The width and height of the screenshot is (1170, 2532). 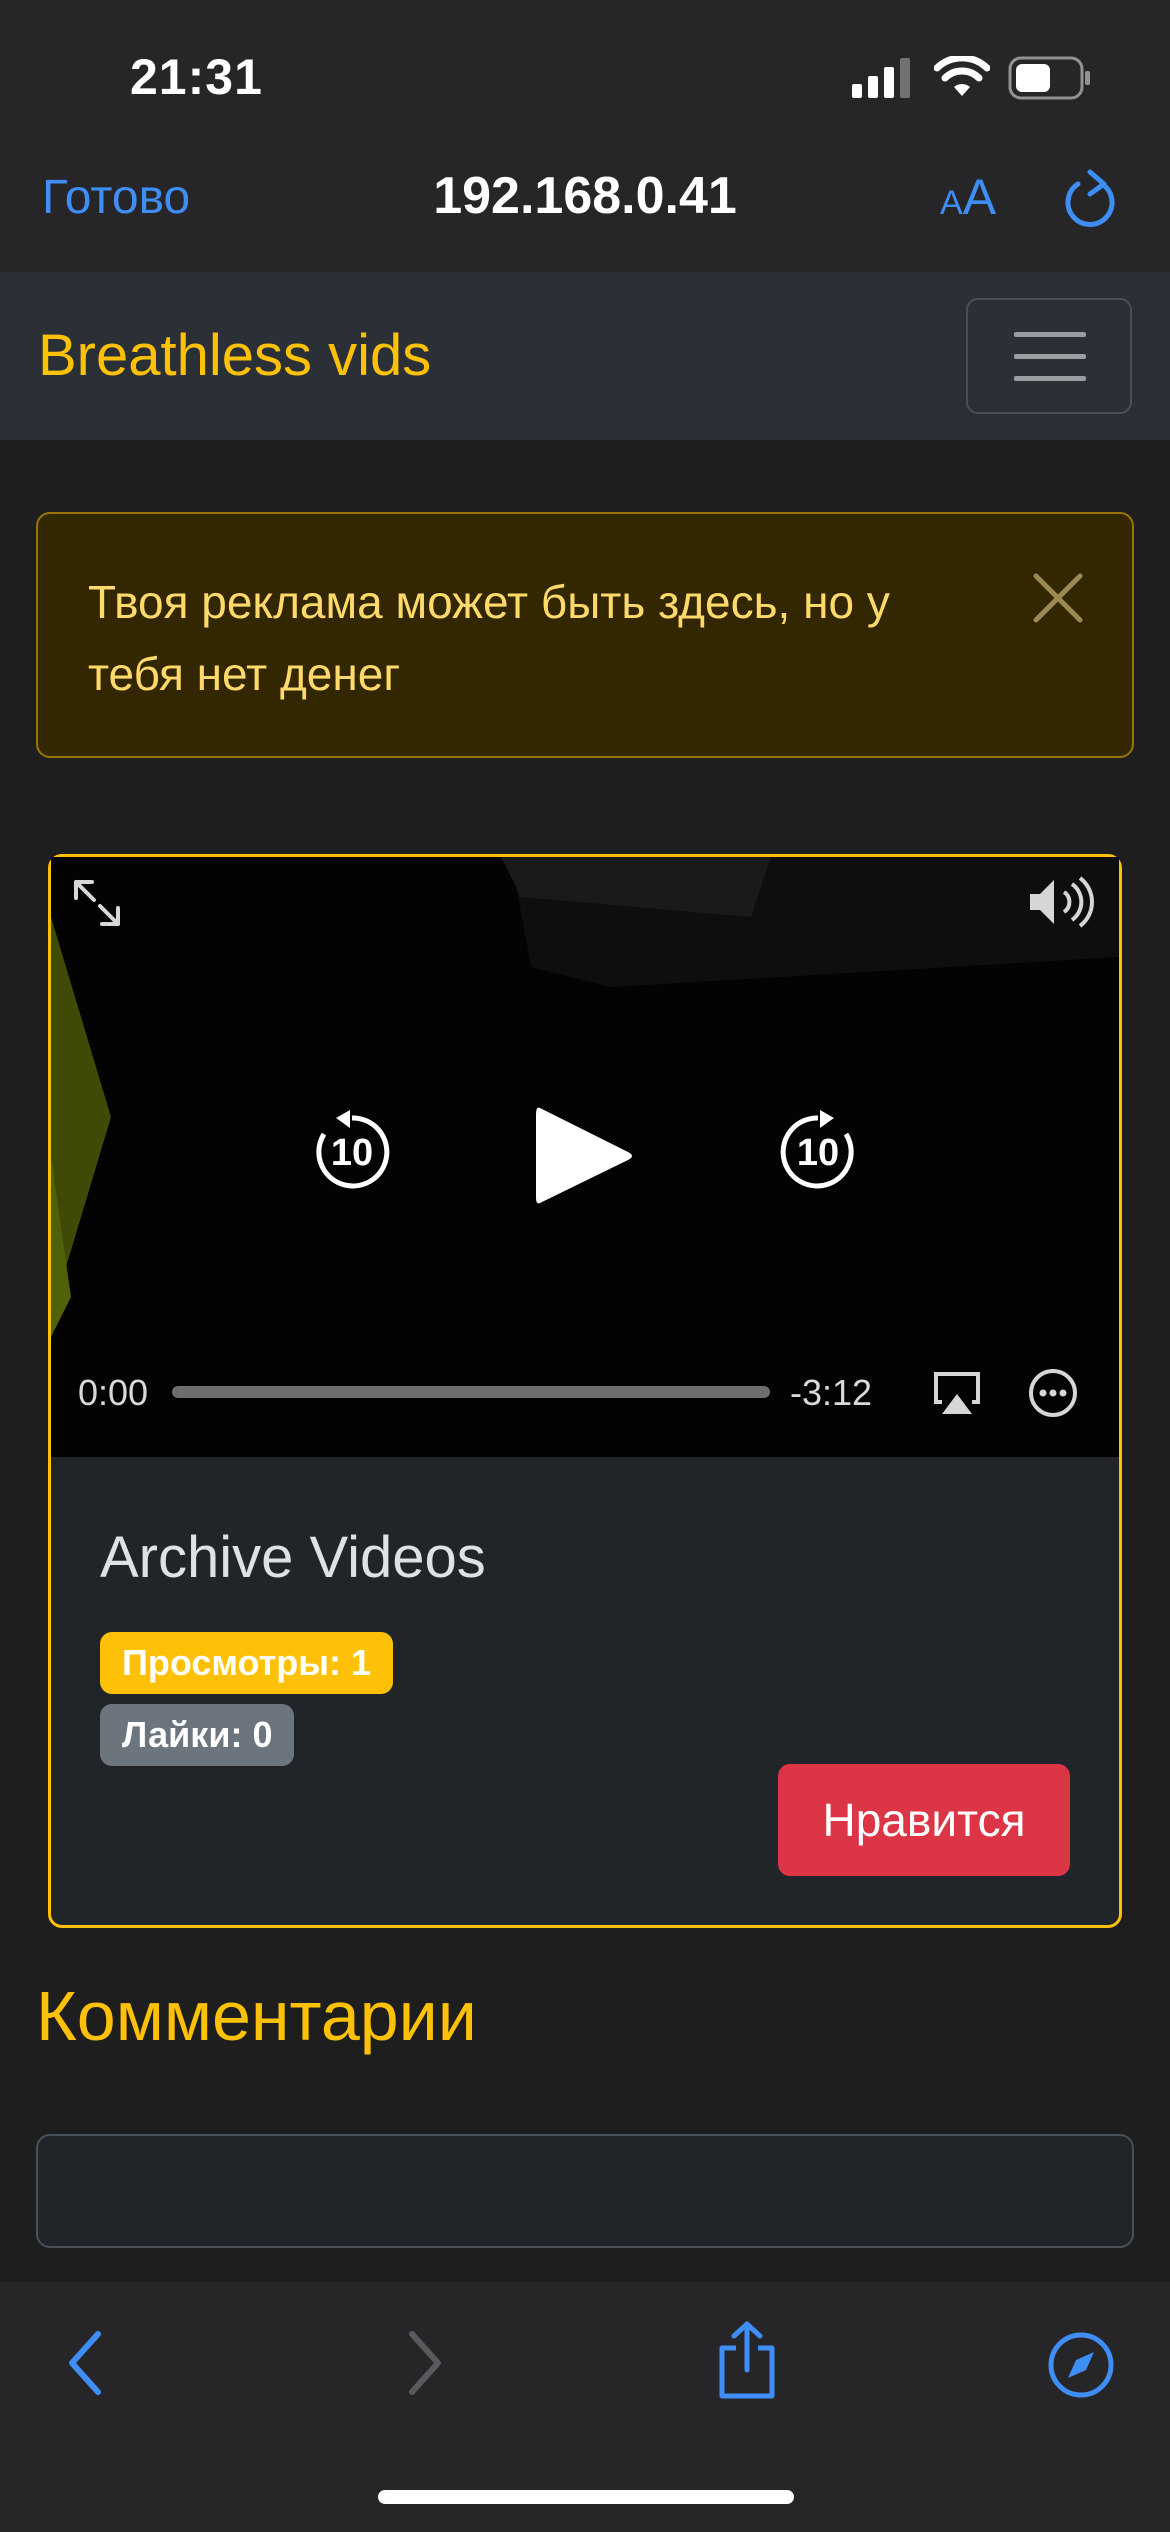 I want to click on fullscreen-icon, so click(x=97, y=903).